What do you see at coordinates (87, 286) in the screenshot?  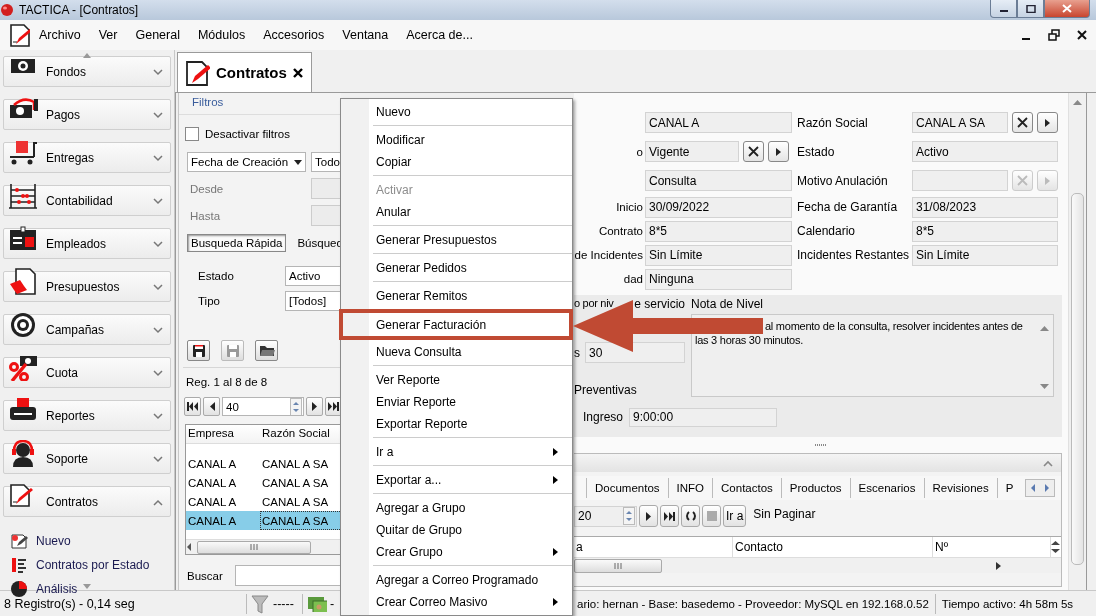 I see `sidebar-section: Presupuestos` at bounding box center [87, 286].